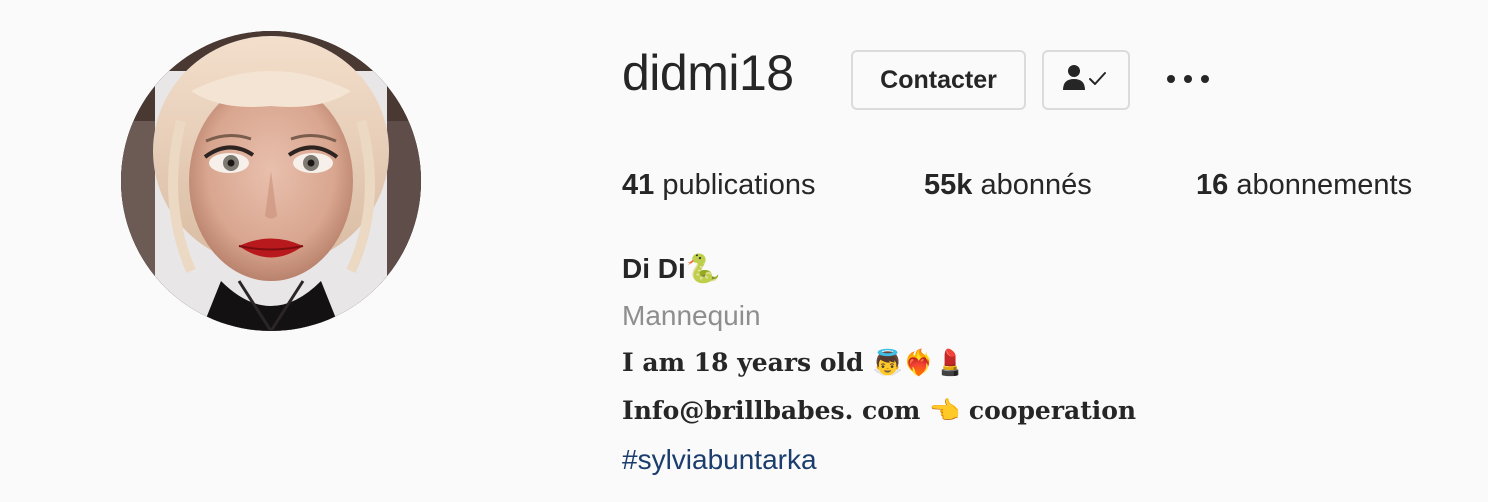 This screenshot has height=502, width=1488. Describe the element at coordinates (638, 185) in the screenshot. I see `posts-count: 41` at that location.